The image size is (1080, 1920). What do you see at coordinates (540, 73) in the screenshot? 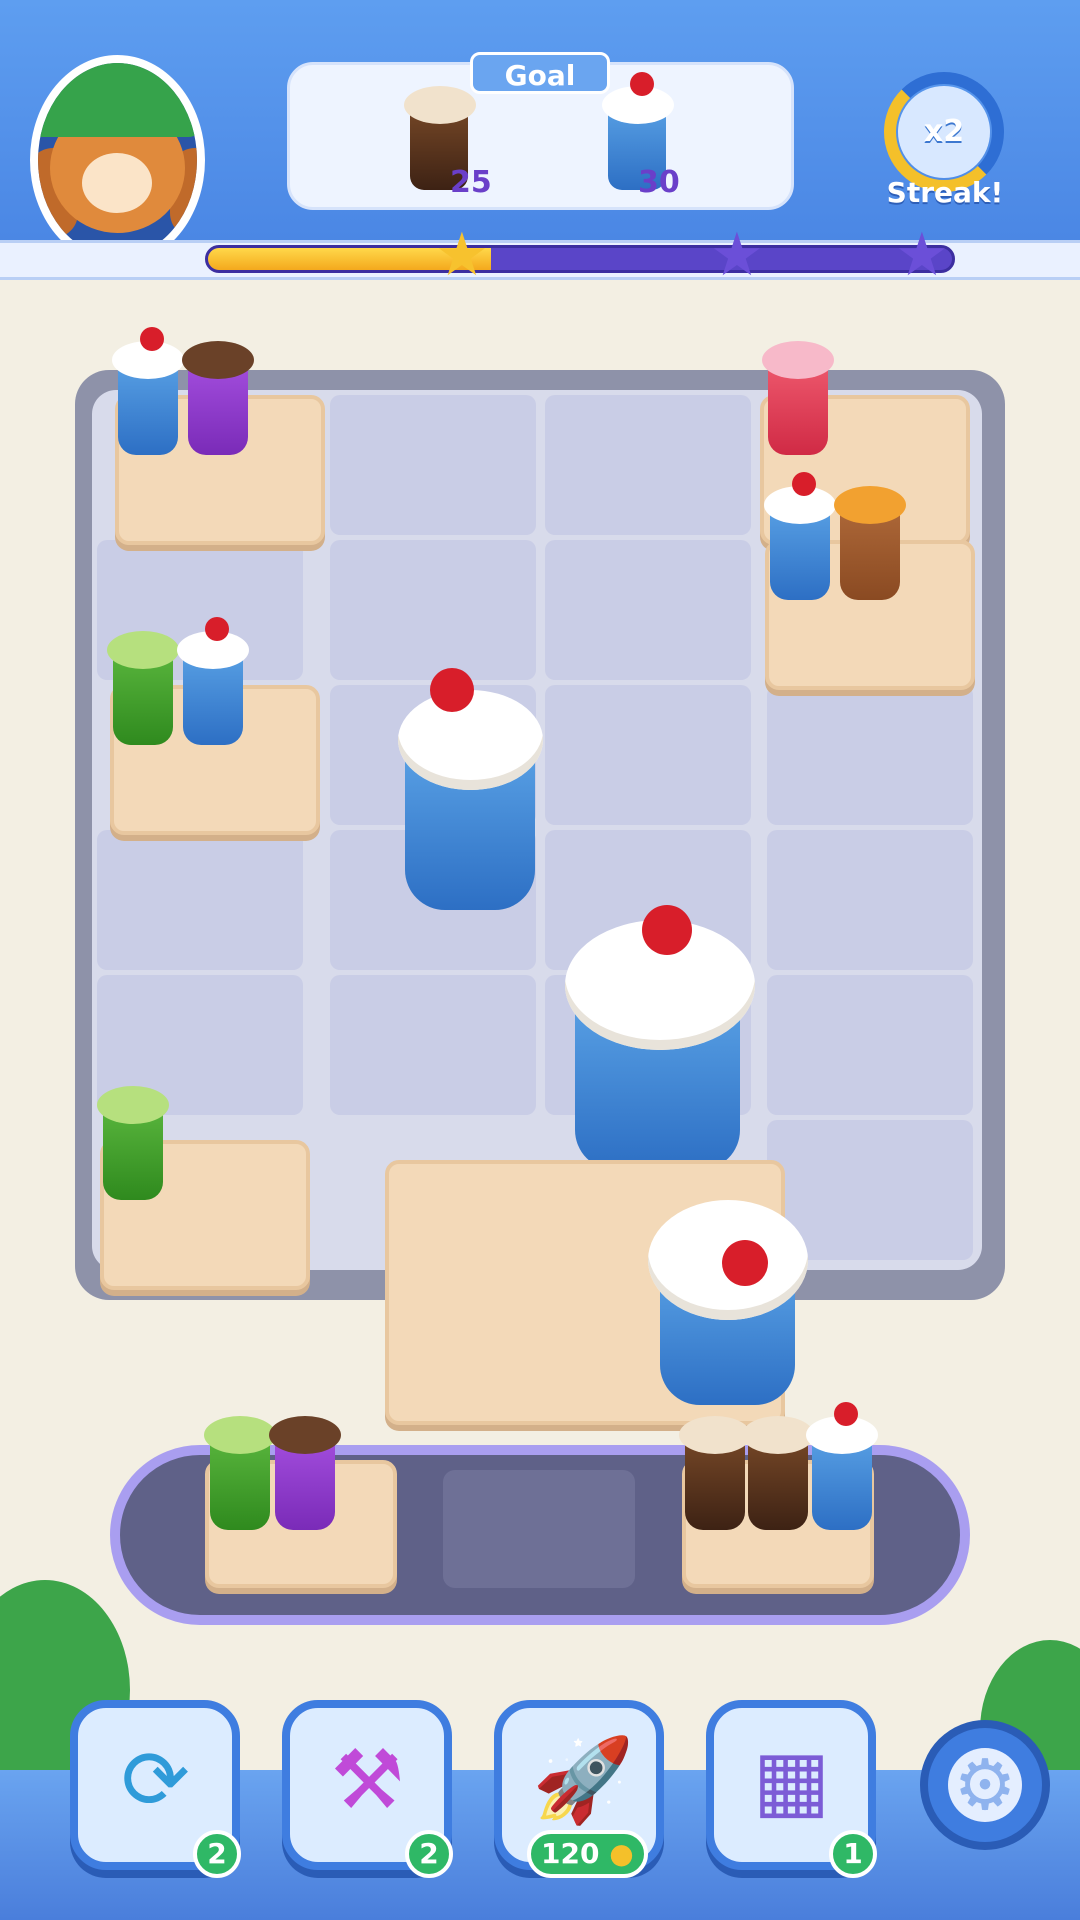
I see `goal-label: Goal` at bounding box center [540, 73].